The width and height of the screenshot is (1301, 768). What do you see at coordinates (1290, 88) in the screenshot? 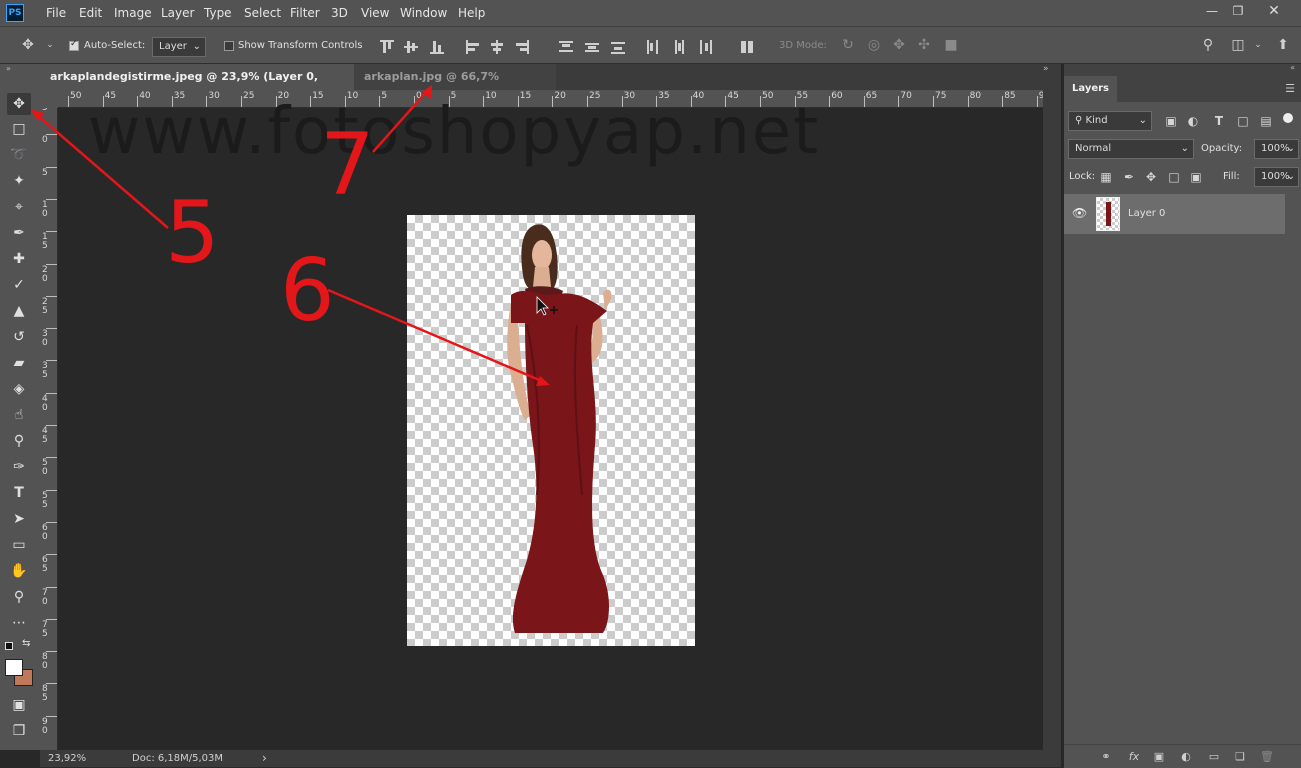
I see `panel-menu-icon: ☰` at bounding box center [1290, 88].